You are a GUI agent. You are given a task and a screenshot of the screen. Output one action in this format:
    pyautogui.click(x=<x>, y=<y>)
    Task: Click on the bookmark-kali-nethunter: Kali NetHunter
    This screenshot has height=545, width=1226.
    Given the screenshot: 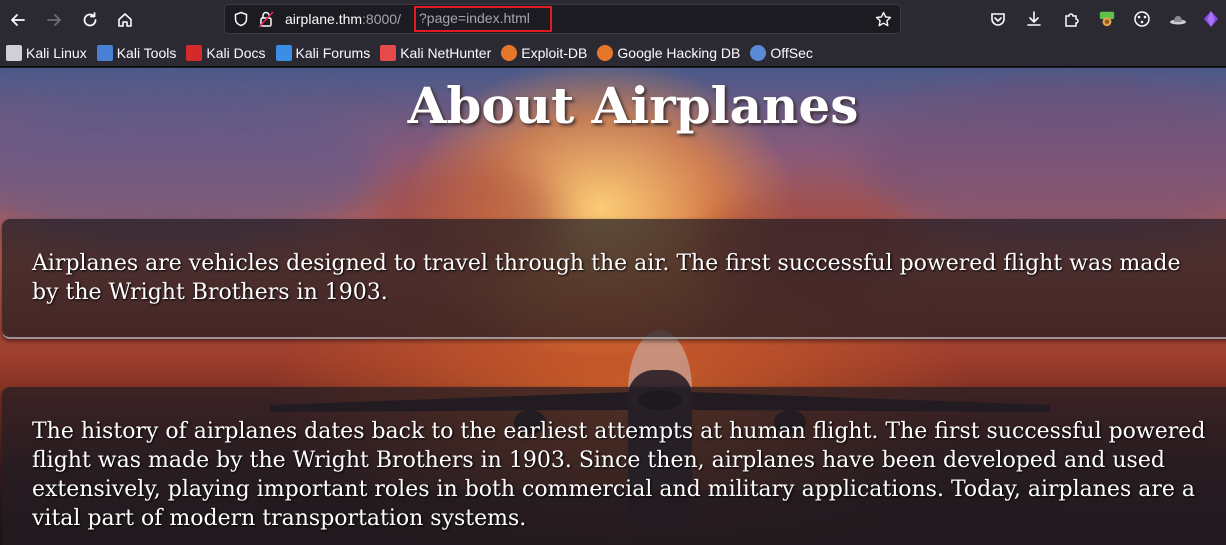 What is the action you would take?
    pyautogui.click(x=436, y=52)
    